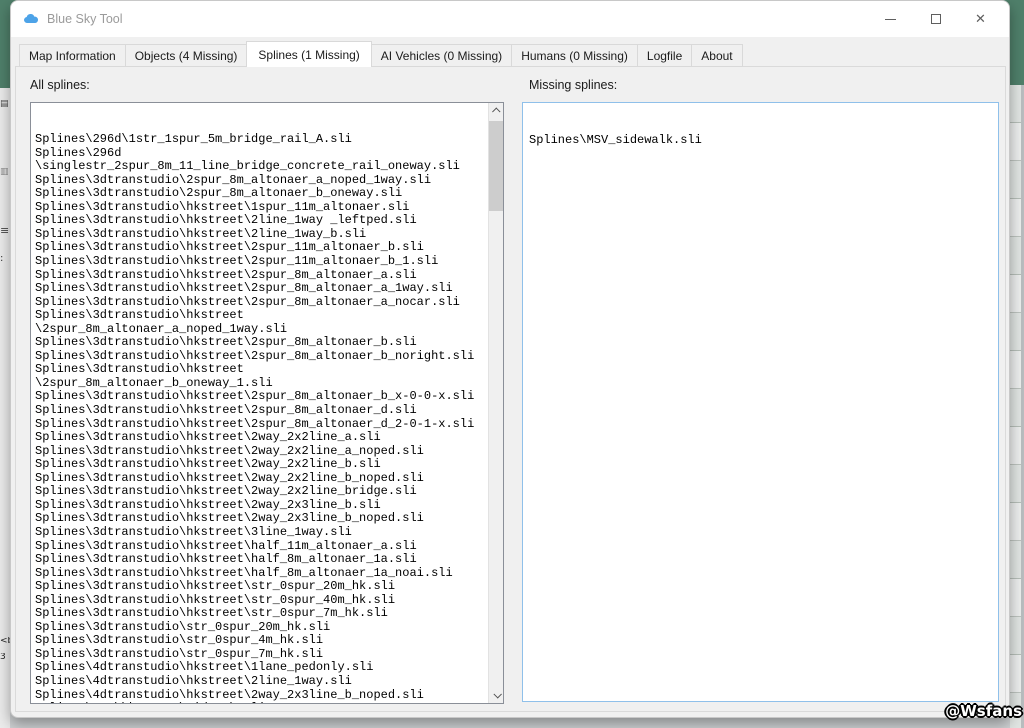 Image resolution: width=1024 pixels, height=728 pixels. Describe the element at coordinates (717, 55) in the screenshot. I see `tab-about: About` at that location.